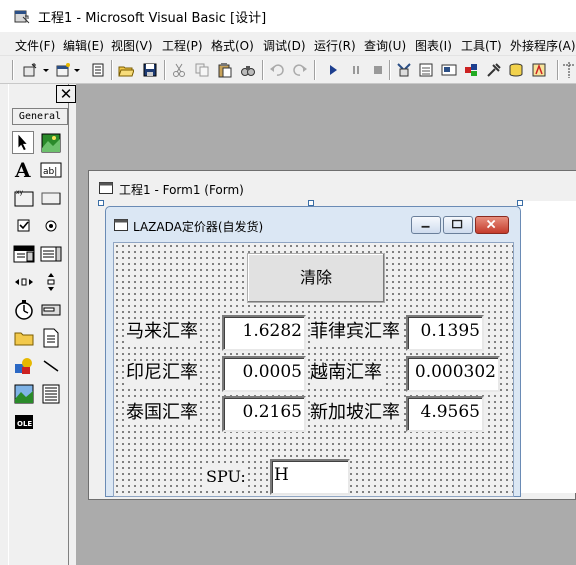  I want to click on listbox-icon, so click(51, 254).